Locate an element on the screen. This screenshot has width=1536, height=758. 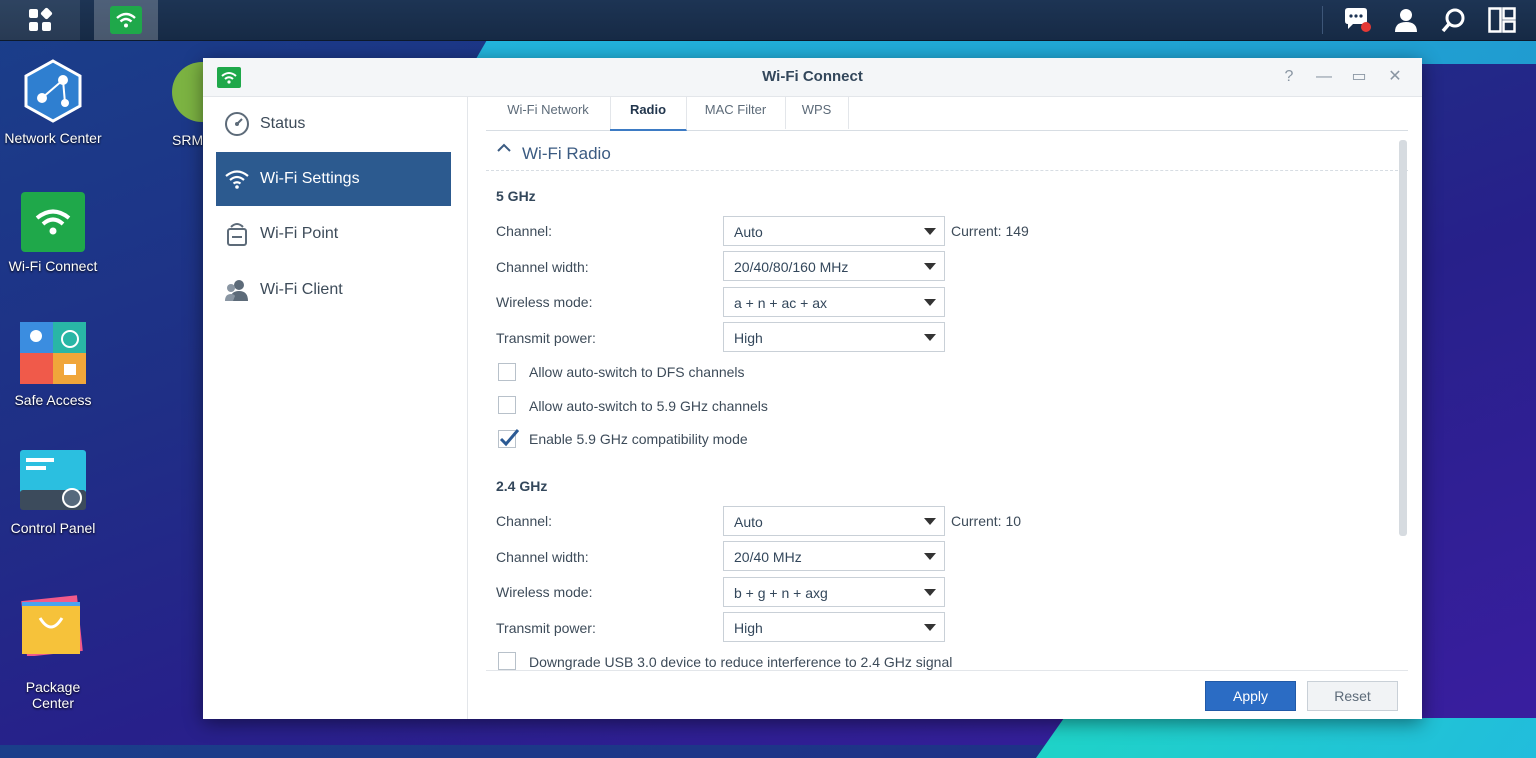
field-label: Wireless mode: is located at coordinates (544, 302).